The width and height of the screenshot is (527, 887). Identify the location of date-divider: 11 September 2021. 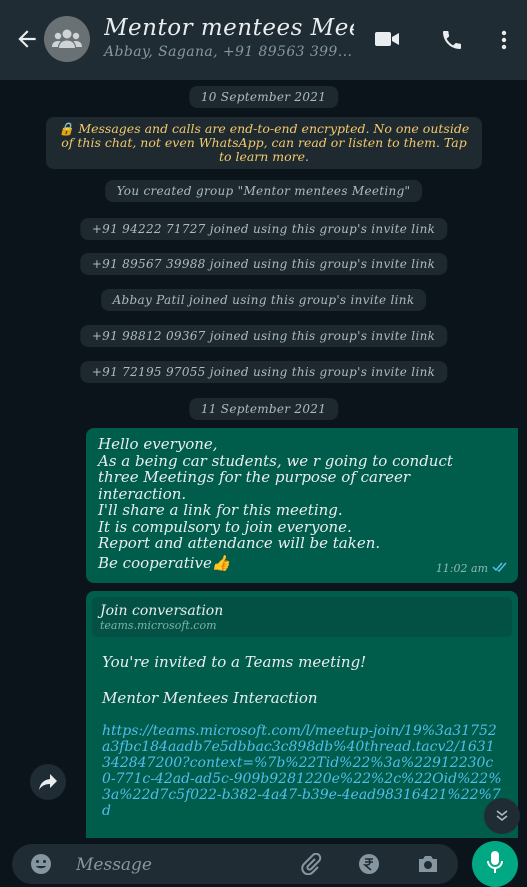
(263, 409).